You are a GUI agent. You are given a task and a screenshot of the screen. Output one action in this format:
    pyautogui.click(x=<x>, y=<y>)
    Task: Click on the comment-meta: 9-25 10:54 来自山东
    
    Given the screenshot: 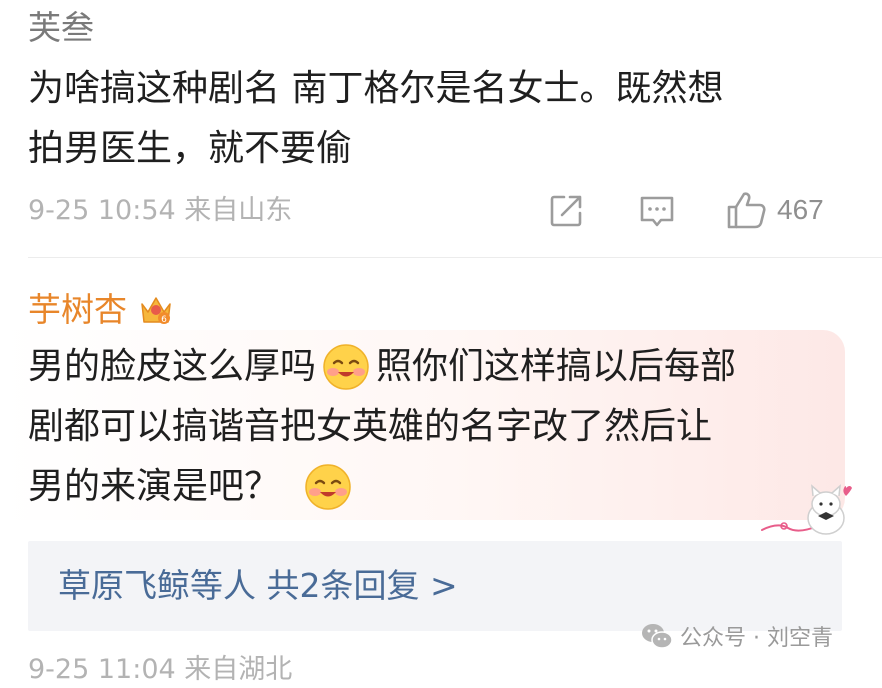 What is the action you would take?
    pyautogui.click(x=160, y=210)
    